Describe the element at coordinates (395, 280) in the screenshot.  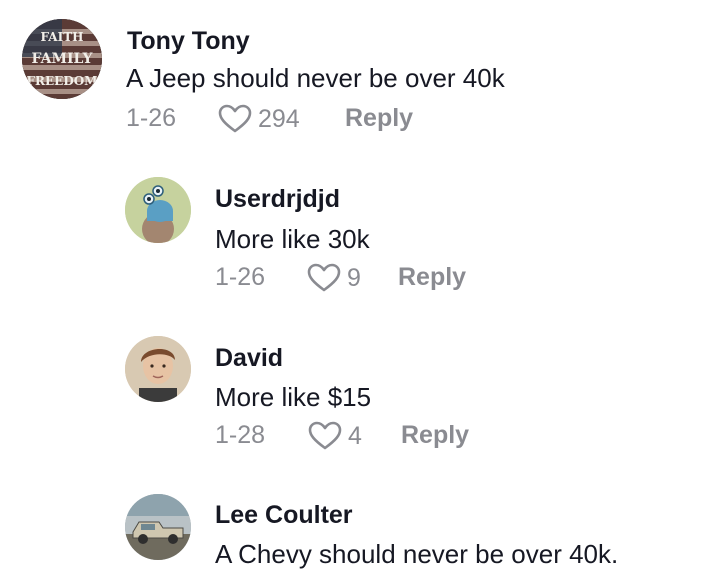
I see `comment-meta: 1-26 9 Reply` at that location.